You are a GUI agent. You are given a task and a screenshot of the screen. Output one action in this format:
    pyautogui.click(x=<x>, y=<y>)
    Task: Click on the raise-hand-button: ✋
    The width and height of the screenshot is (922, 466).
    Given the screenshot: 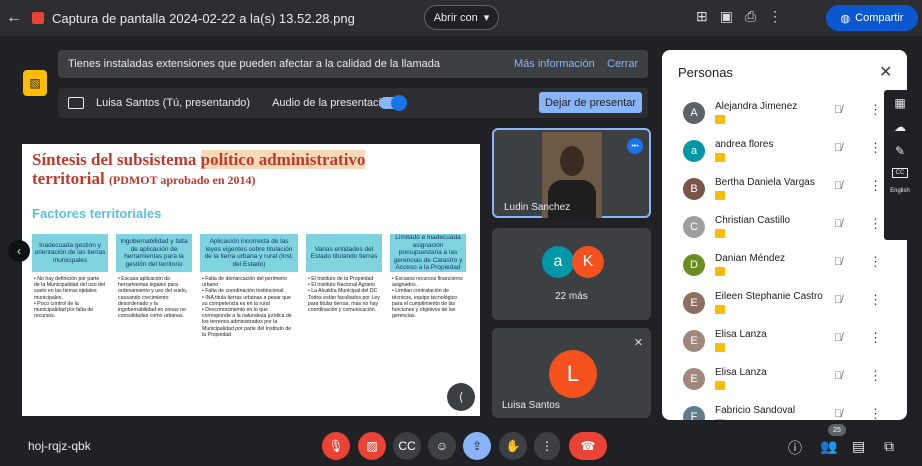 What is the action you would take?
    pyautogui.click(x=513, y=446)
    